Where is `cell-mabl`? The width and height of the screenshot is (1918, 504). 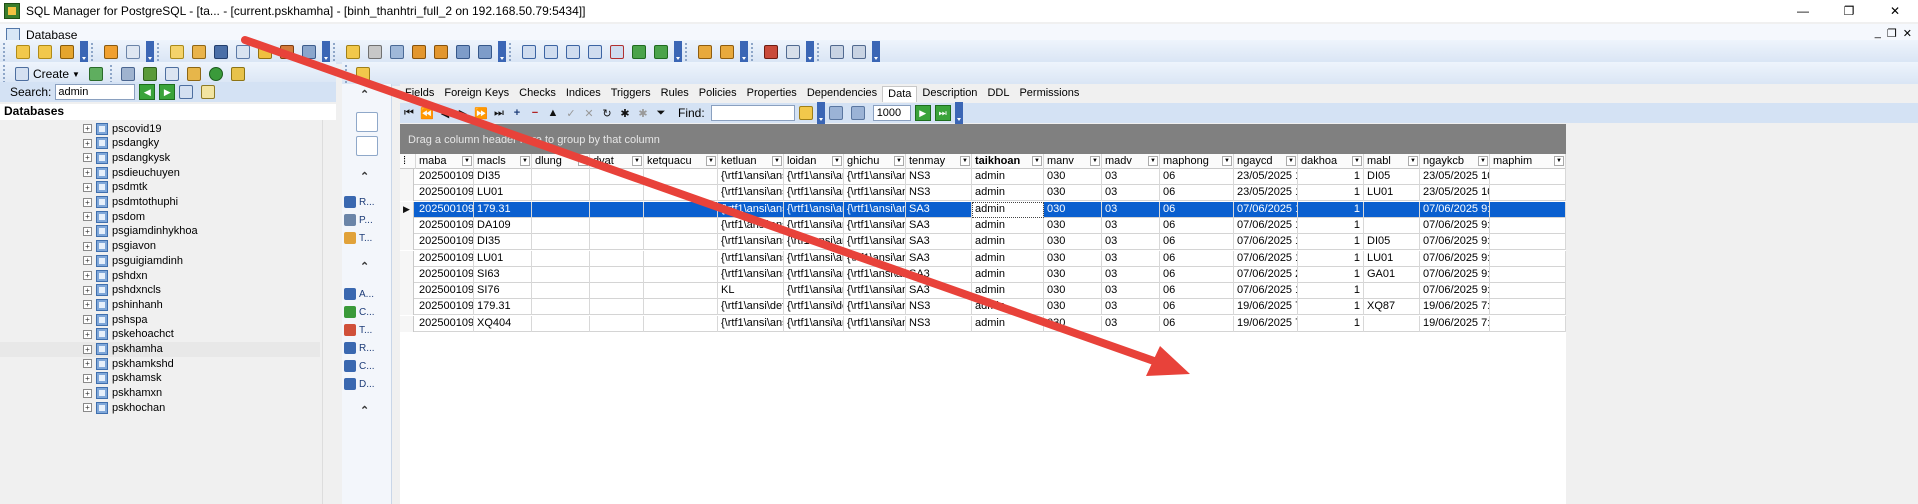
cell-mabl is located at coordinates (1392, 291).